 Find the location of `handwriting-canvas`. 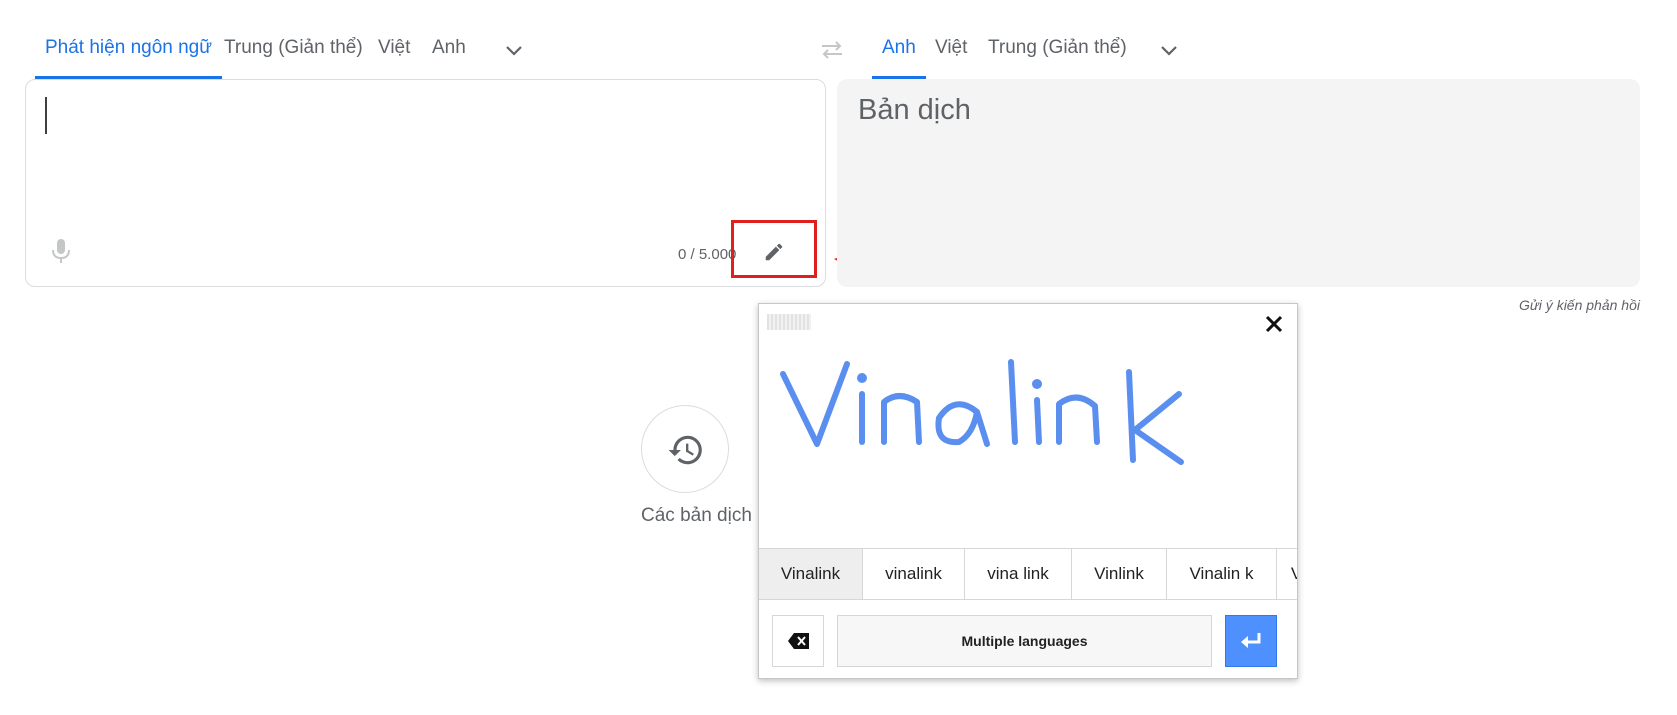

handwriting-canvas is located at coordinates (1028, 446).